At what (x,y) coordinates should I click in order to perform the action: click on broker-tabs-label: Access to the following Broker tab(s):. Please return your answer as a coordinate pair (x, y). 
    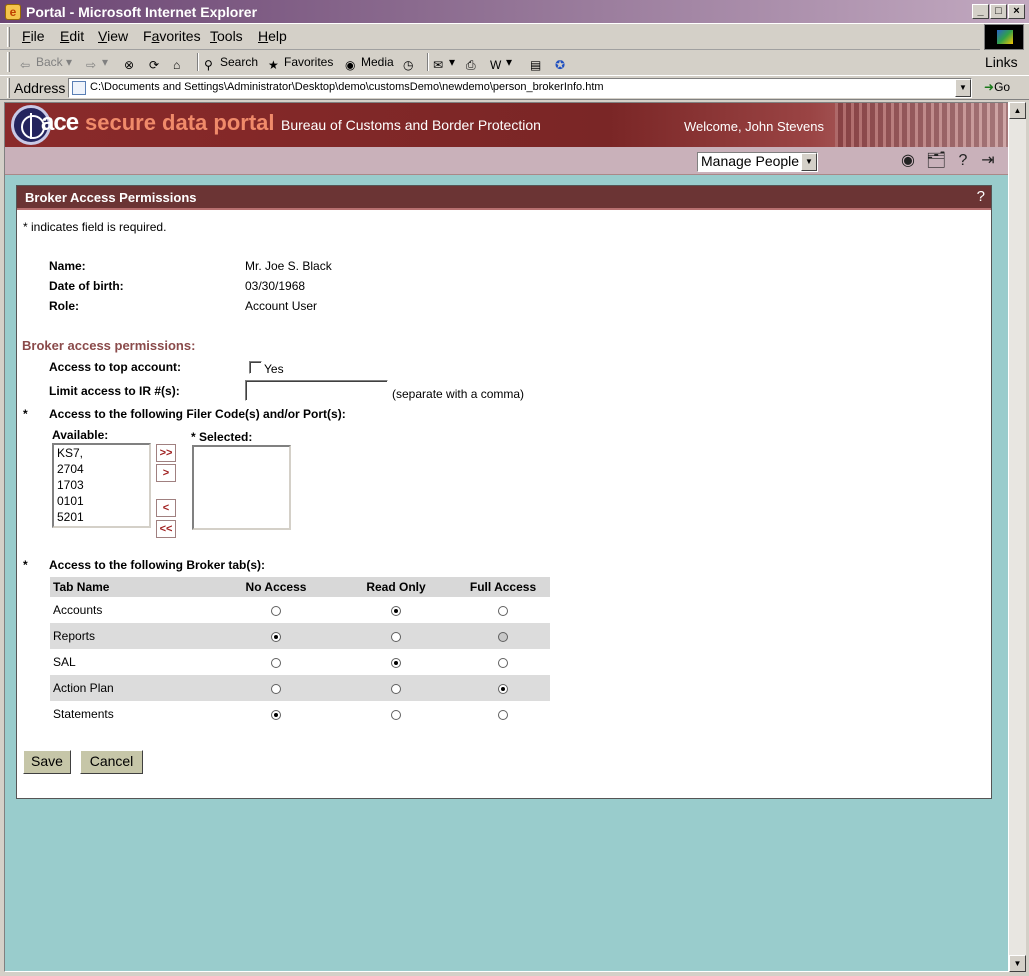
    Looking at the image, I should click on (157, 565).